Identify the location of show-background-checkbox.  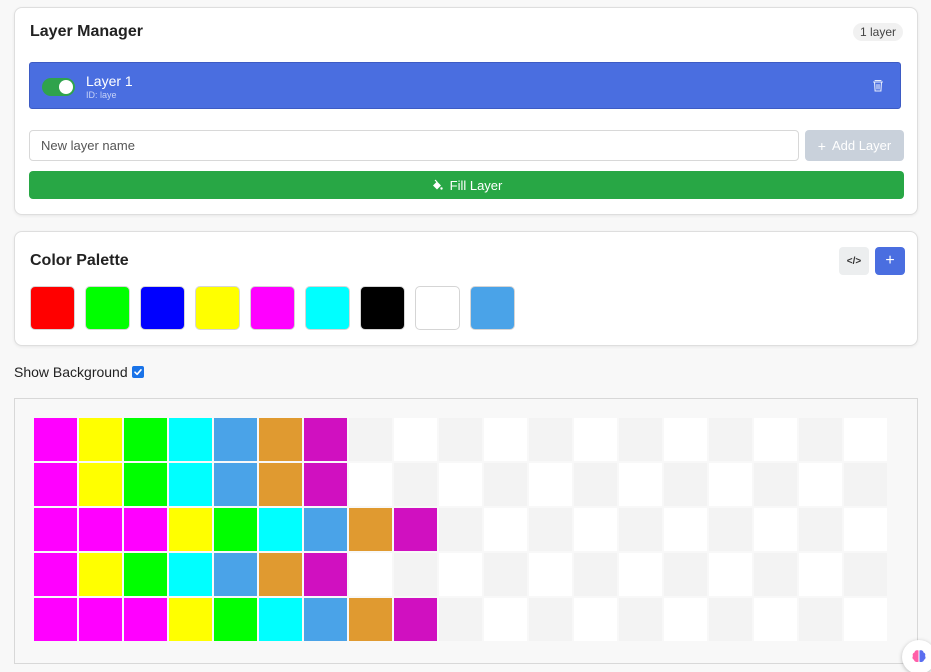
(137, 372).